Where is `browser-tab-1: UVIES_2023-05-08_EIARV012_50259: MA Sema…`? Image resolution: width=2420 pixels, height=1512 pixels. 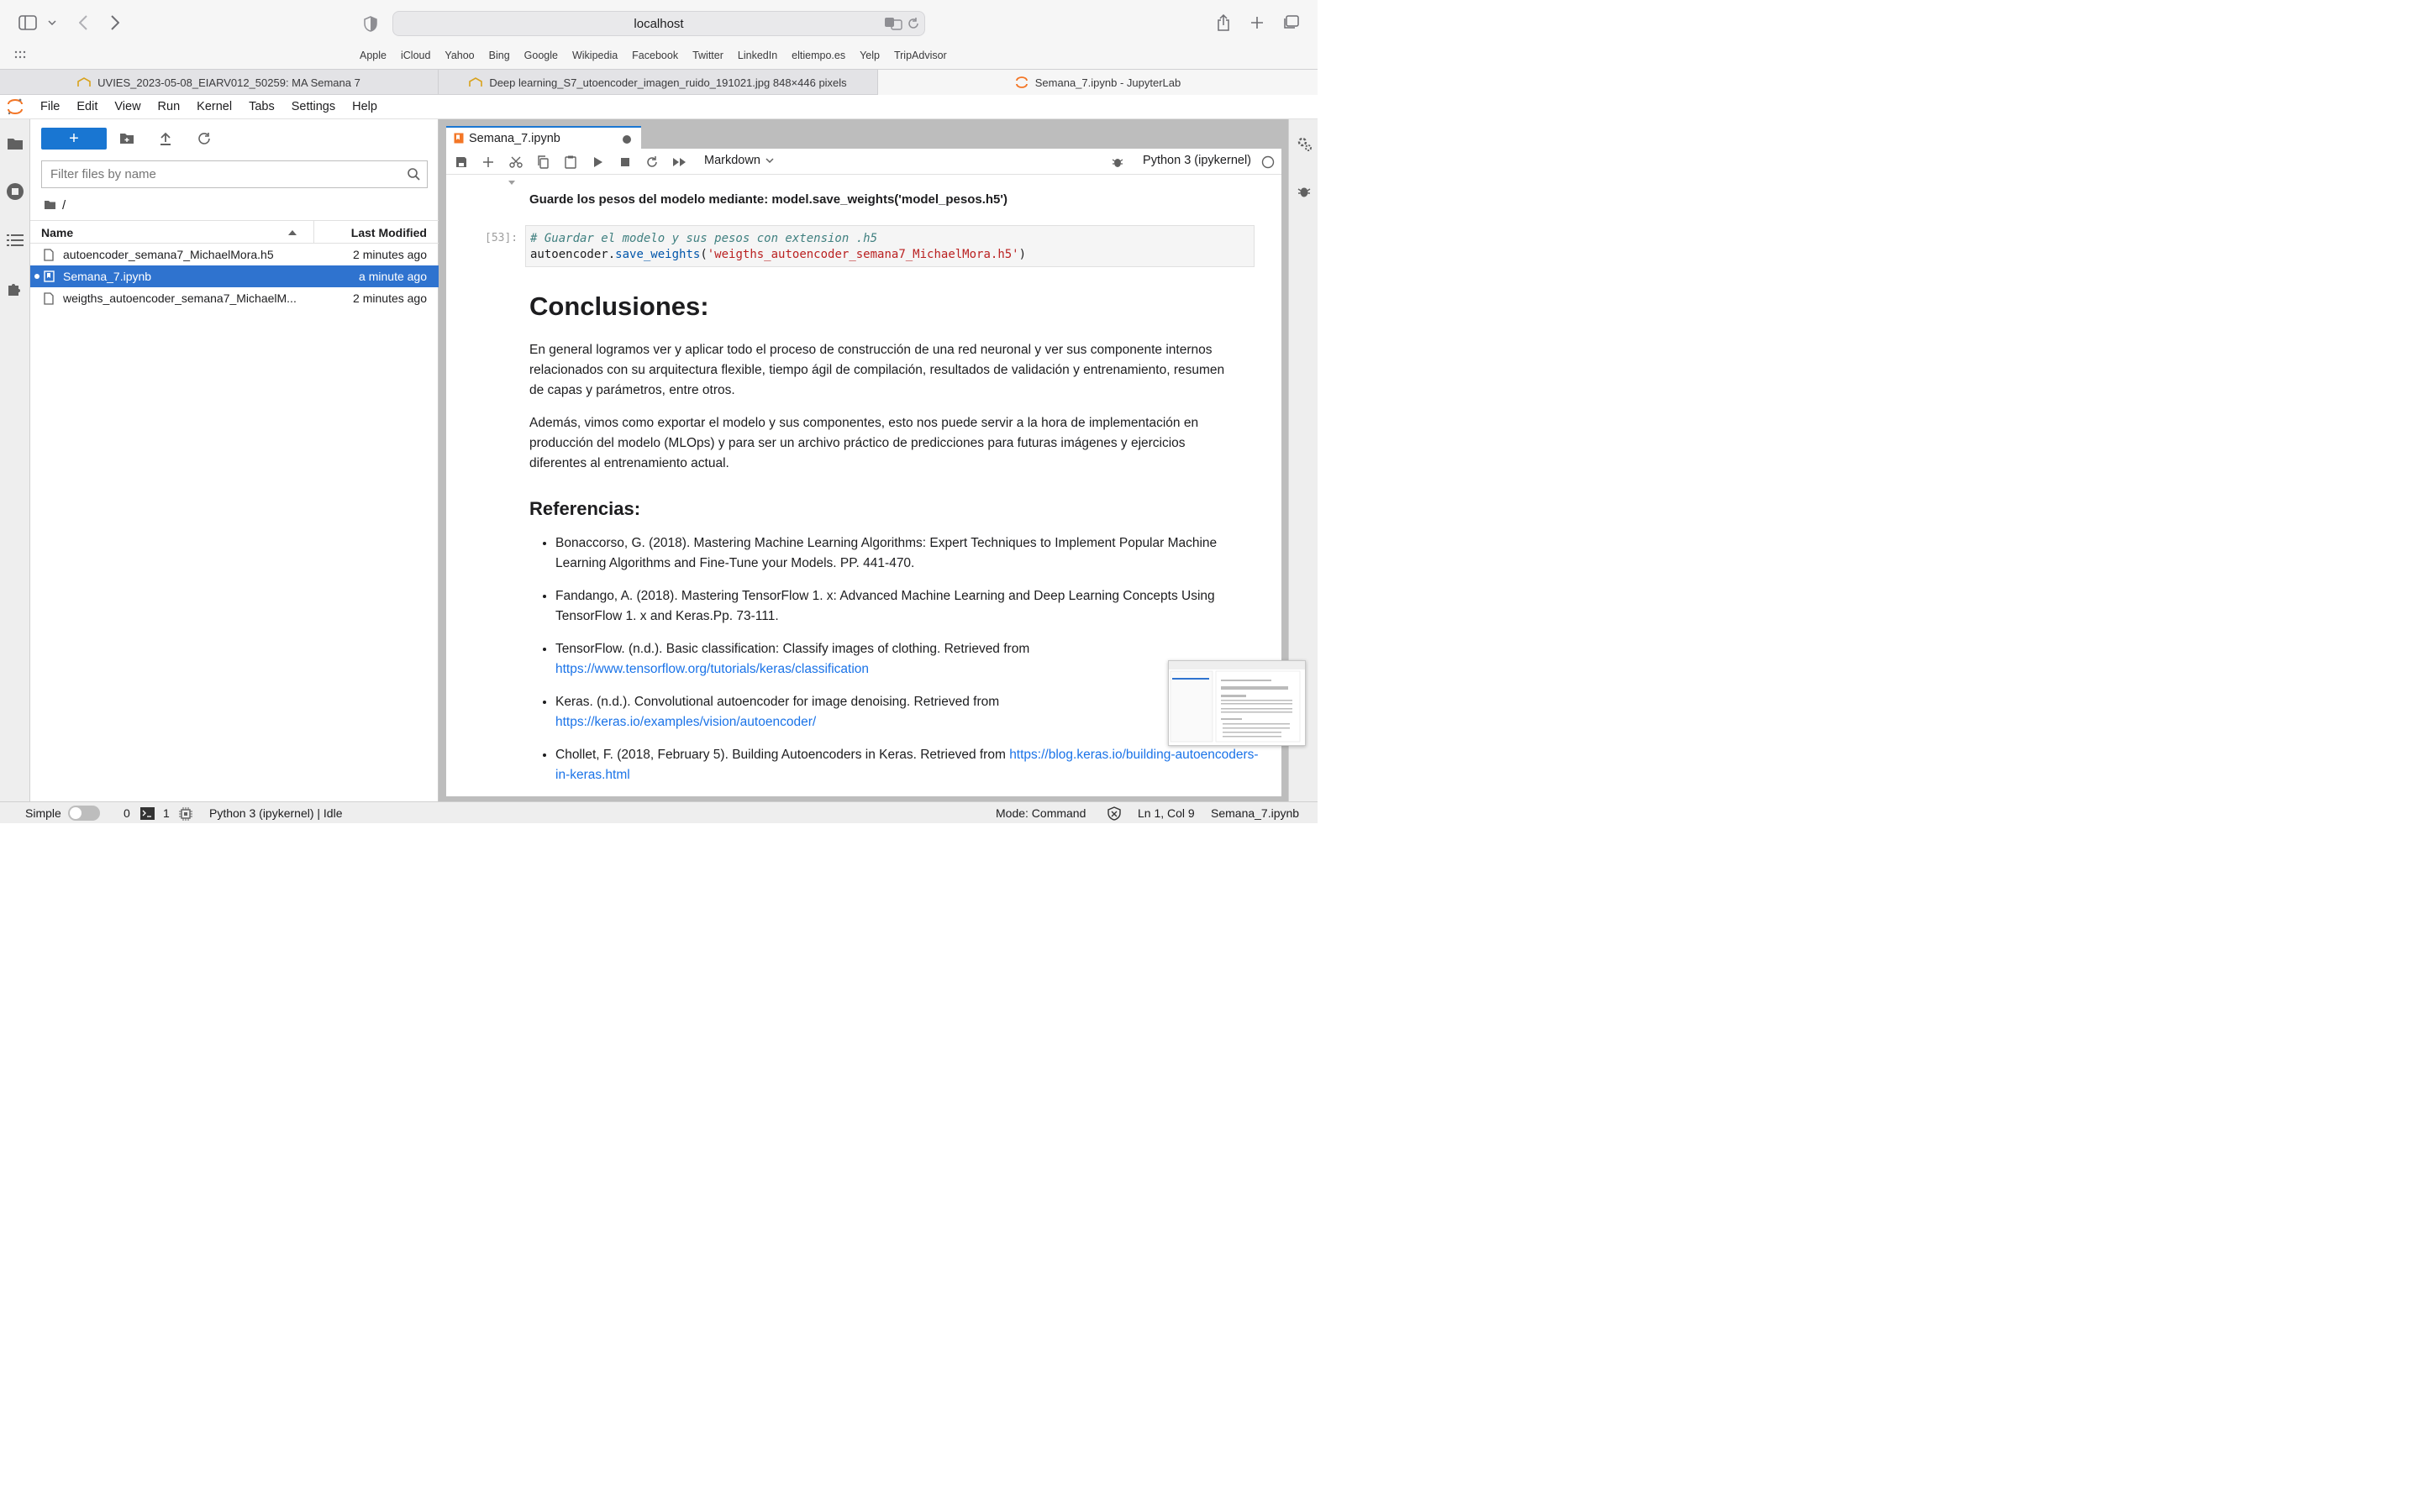 browser-tab-1: UVIES_2023-05-08_EIARV012_50259: MA Sema… is located at coordinates (219, 82).